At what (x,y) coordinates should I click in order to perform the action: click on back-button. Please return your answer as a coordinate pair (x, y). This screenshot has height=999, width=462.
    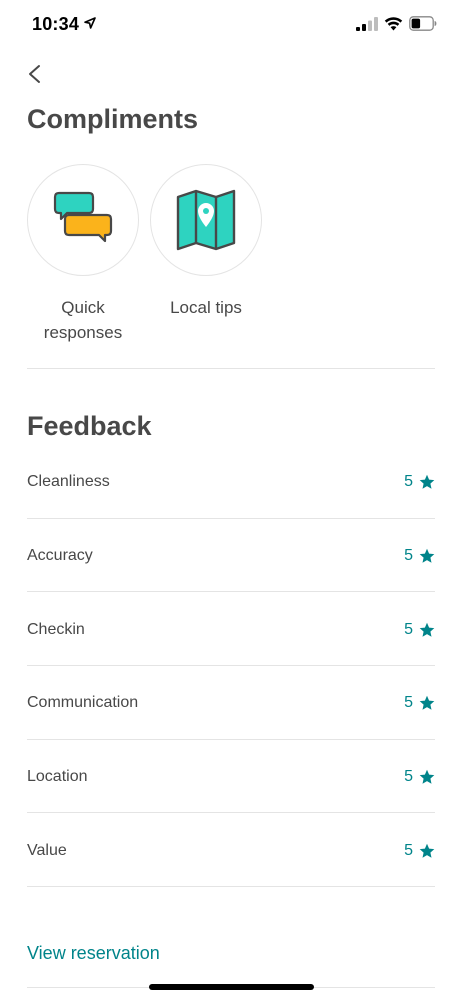
    Looking at the image, I should click on (36, 74).